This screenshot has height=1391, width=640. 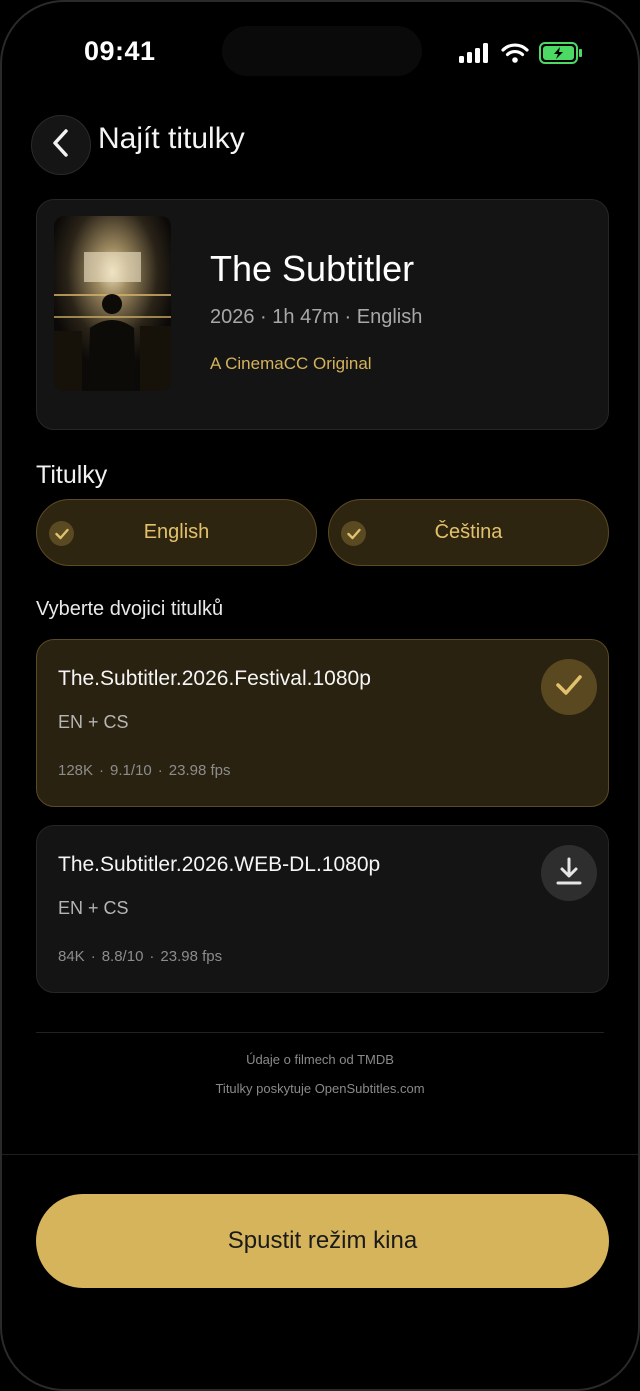 I want to click on check-icon, so click(x=569, y=687).